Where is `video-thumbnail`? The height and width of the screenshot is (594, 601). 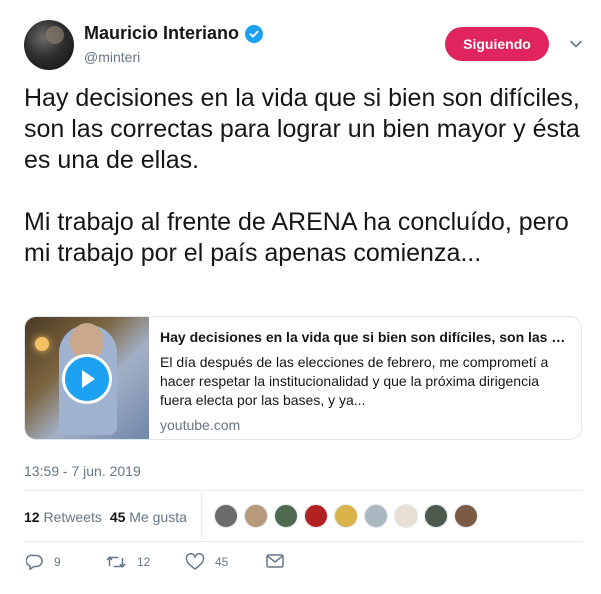
video-thumbnail is located at coordinates (87, 378).